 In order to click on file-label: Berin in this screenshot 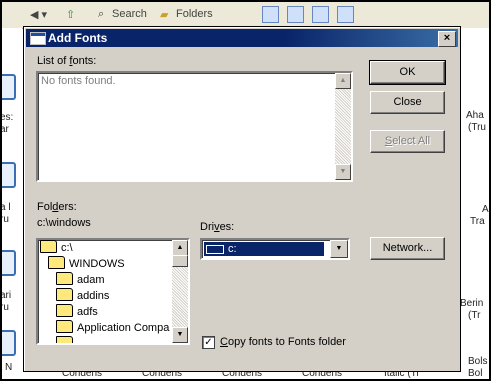, I will do `click(472, 303)`.